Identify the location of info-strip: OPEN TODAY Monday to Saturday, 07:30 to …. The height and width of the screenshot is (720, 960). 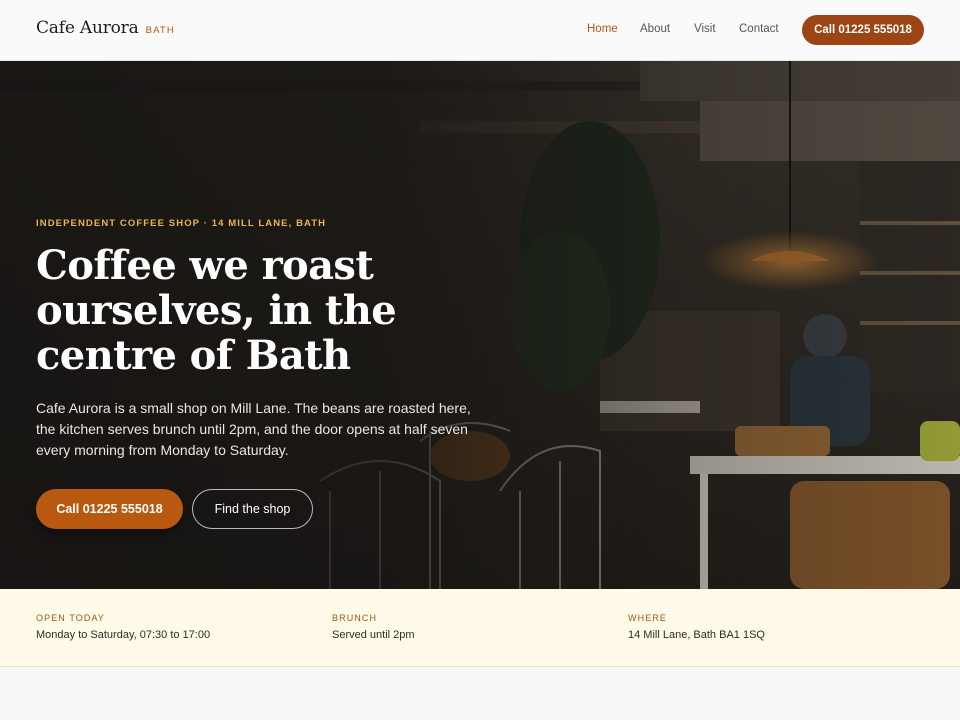
(480, 628).